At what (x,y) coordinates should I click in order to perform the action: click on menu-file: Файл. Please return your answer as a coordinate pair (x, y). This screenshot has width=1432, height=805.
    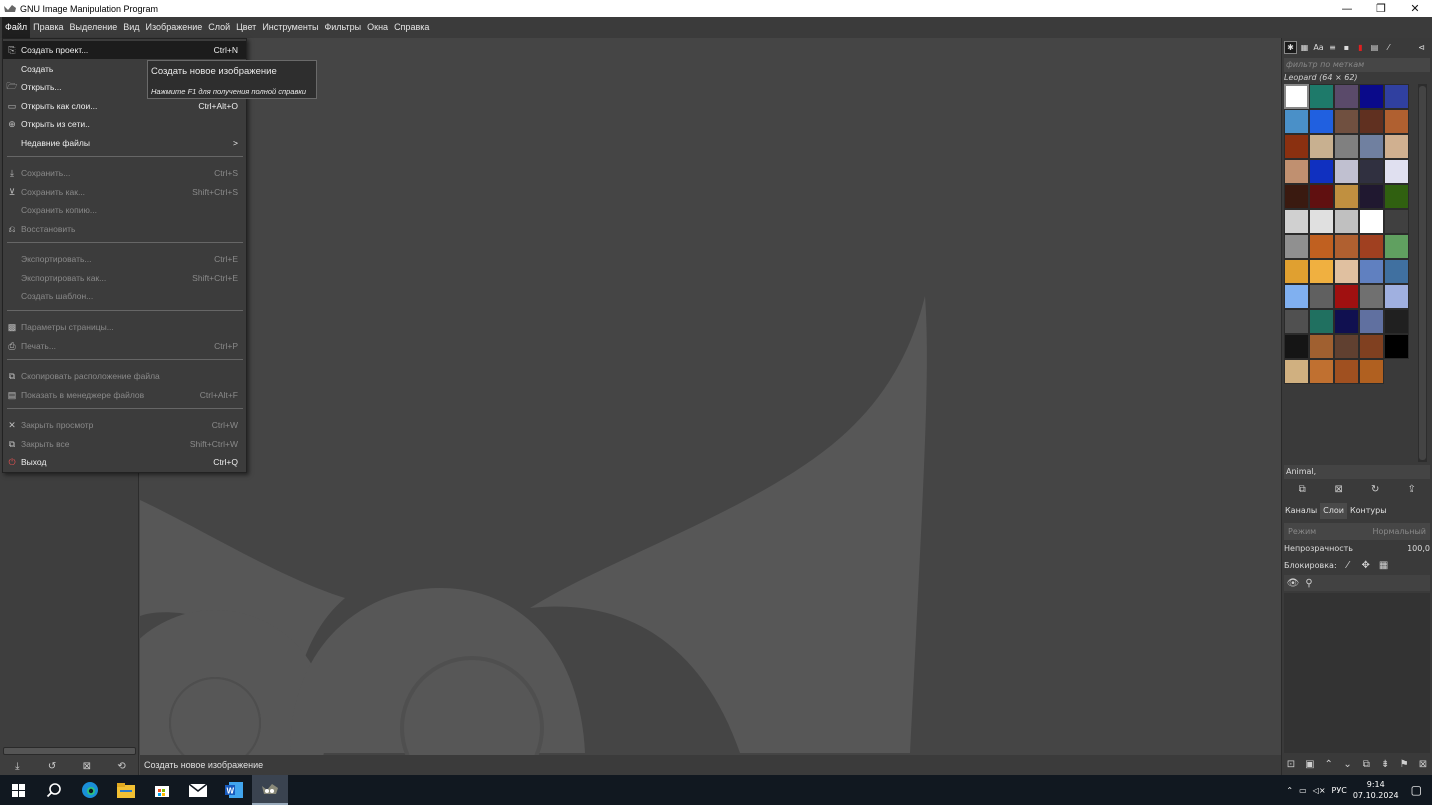
    Looking at the image, I should click on (16, 27).